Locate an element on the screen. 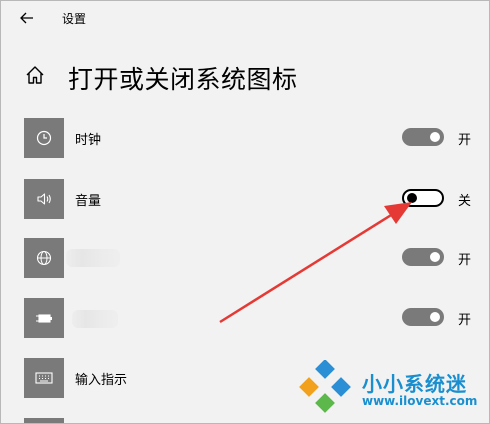 This screenshot has height=424, width=490. clock-state: 开 is located at coordinates (465, 140).